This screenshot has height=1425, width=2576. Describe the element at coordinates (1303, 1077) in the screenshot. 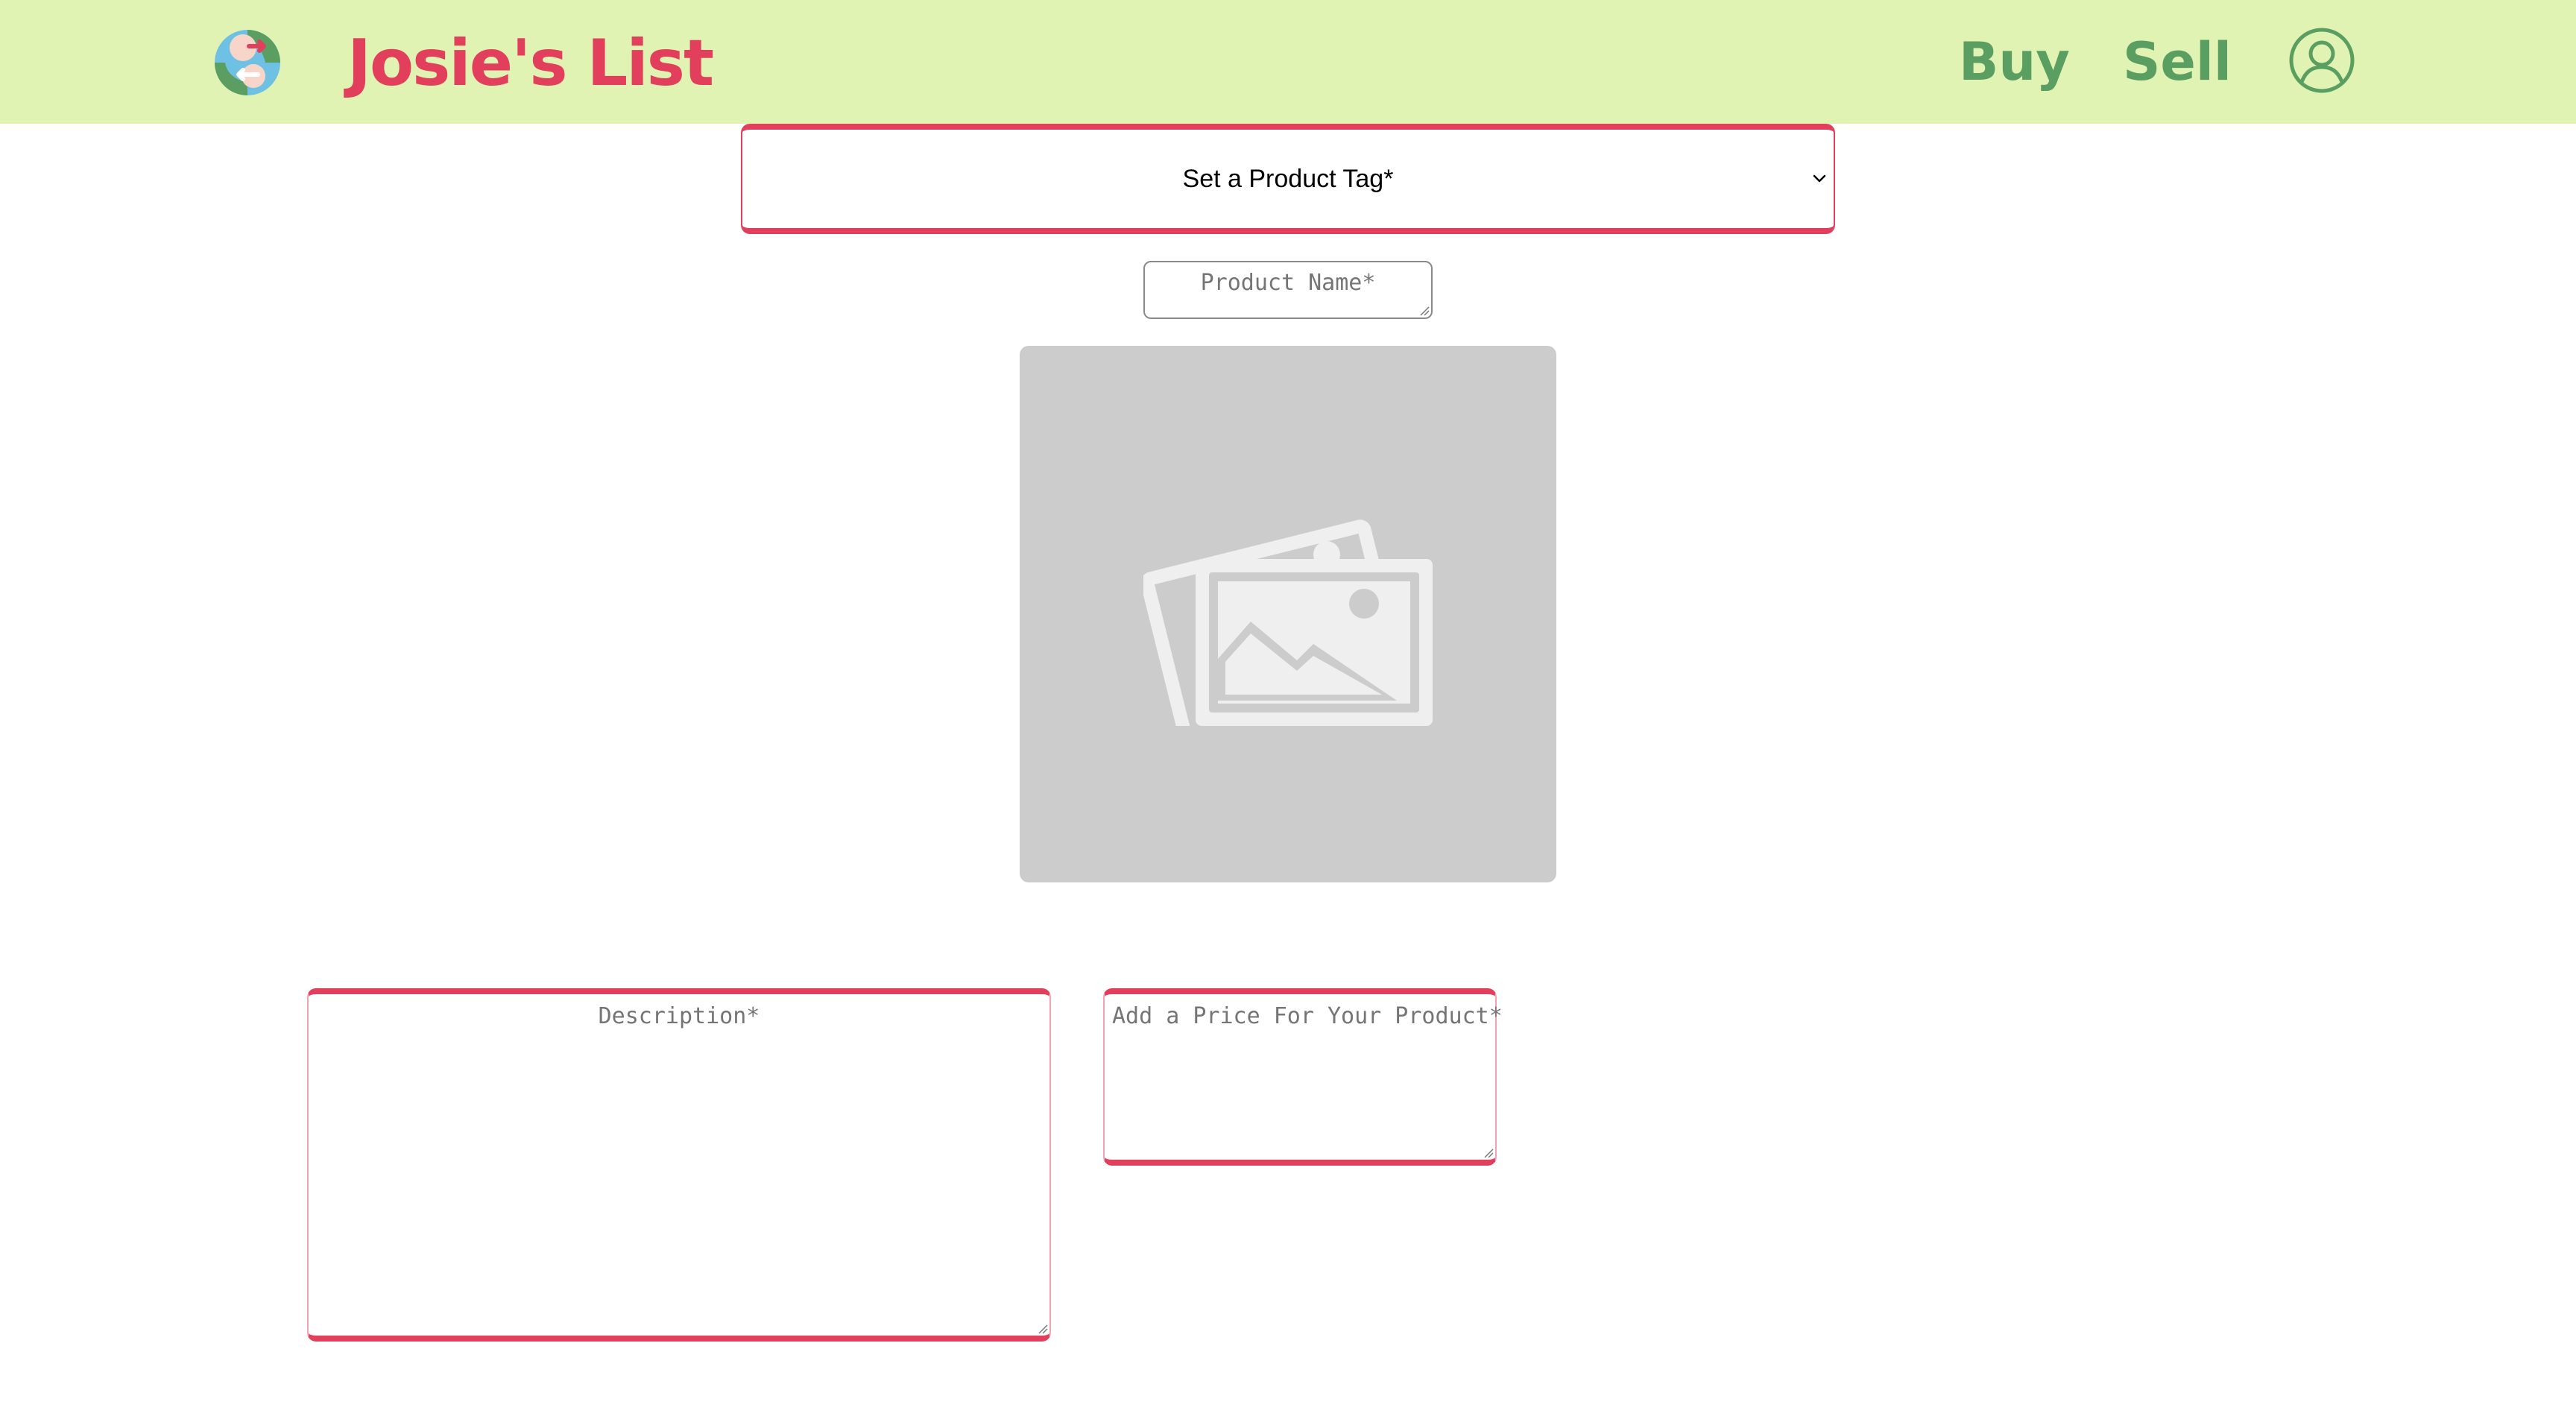

I see `price-textarea: Add a Price For Your Product*` at that location.